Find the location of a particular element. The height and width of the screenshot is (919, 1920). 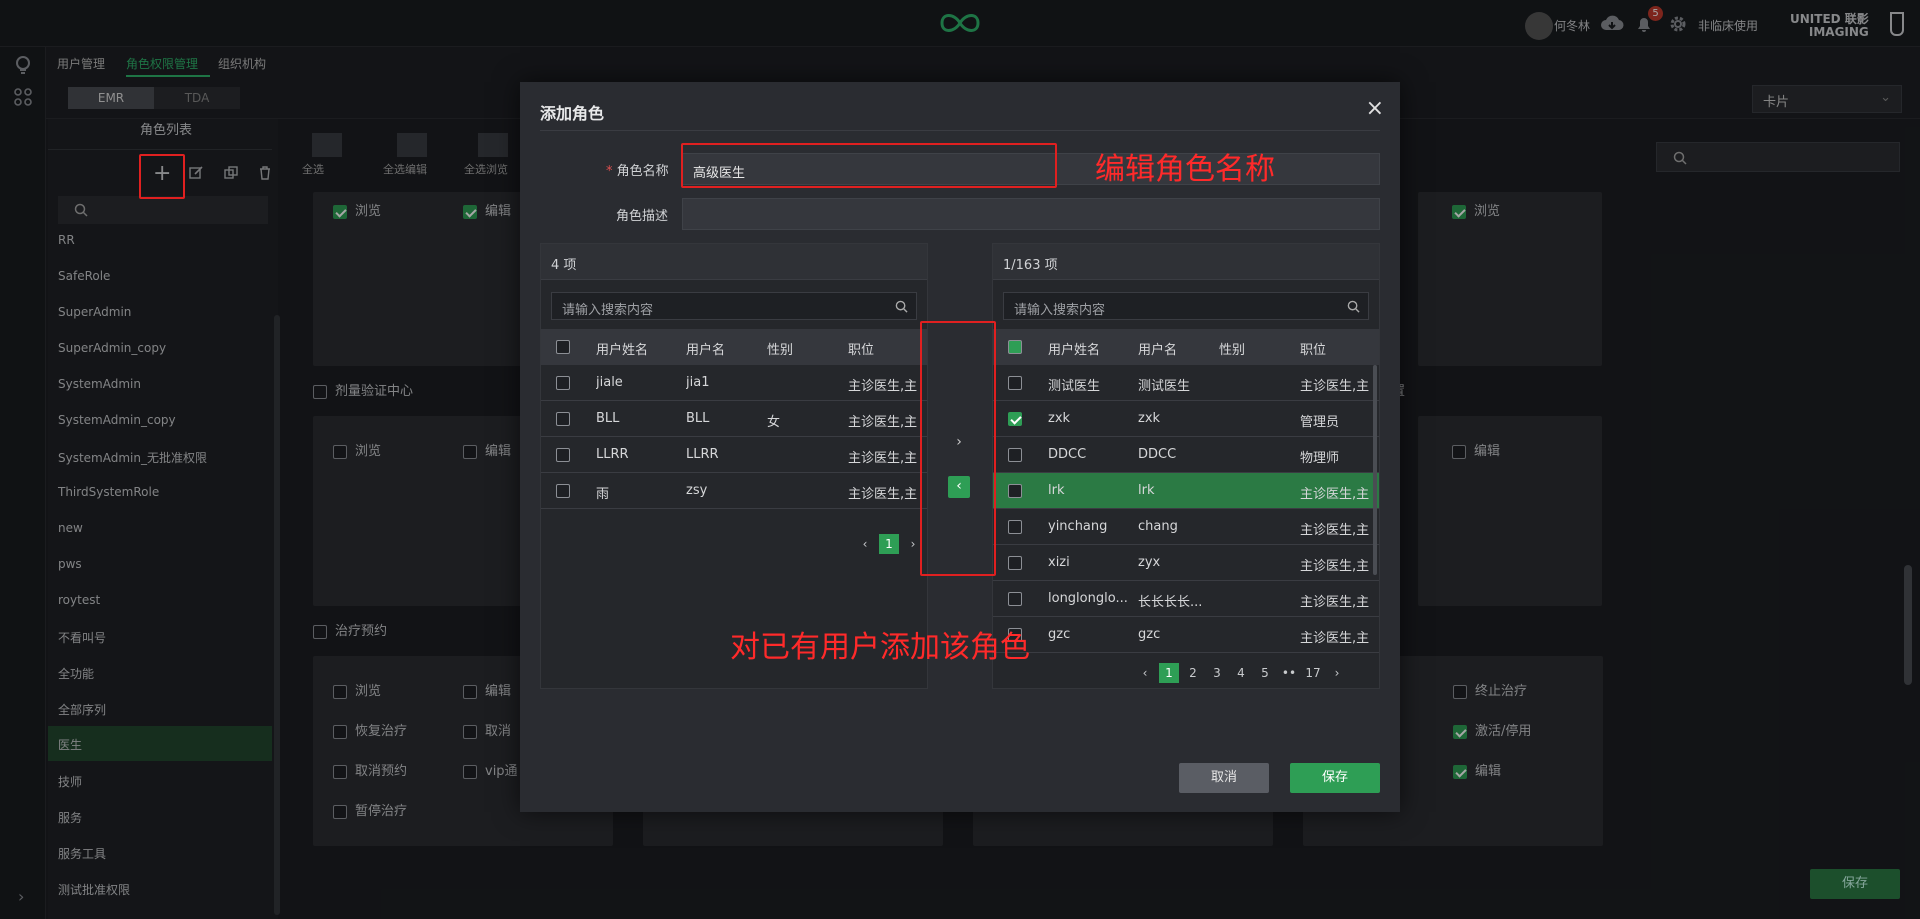

table-row: LLRR LLRR 主诊医生,主 is located at coordinates (734, 455).